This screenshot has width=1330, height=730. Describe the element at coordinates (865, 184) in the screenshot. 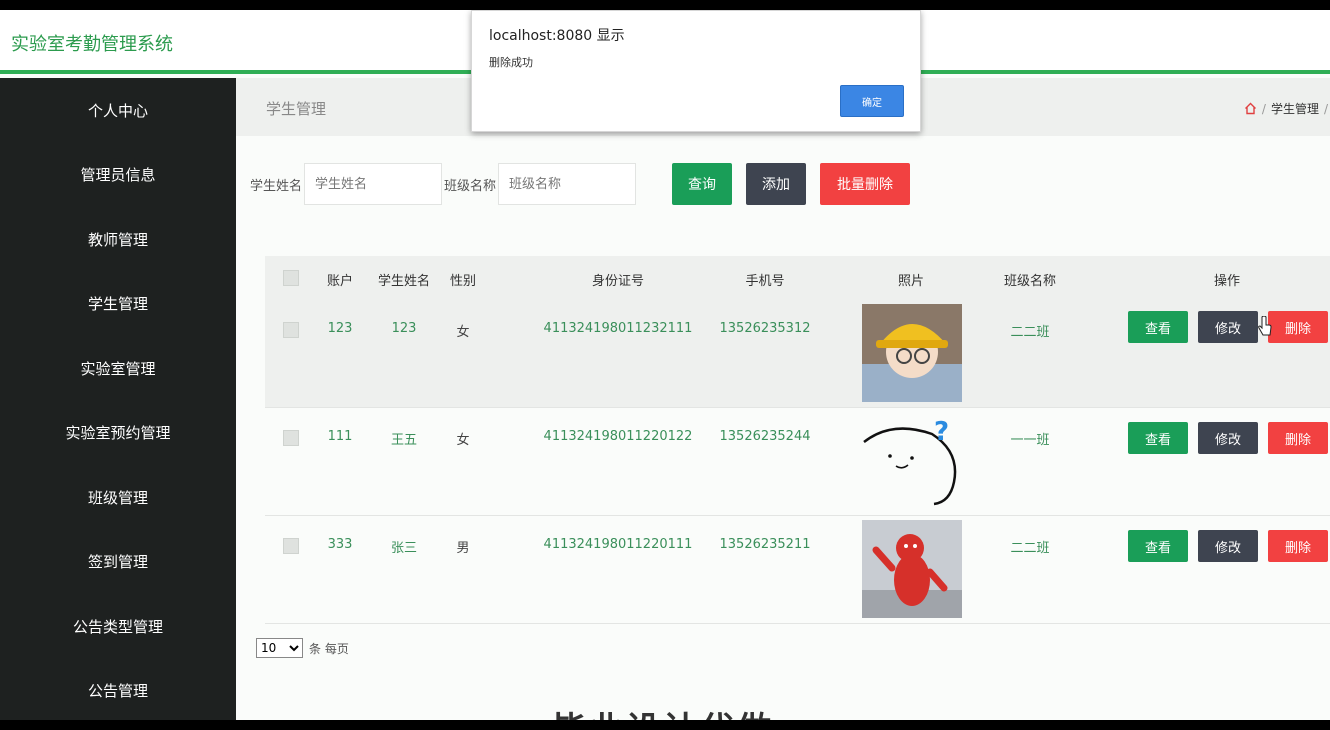

I see `batch-delete-button: 批量删除` at that location.